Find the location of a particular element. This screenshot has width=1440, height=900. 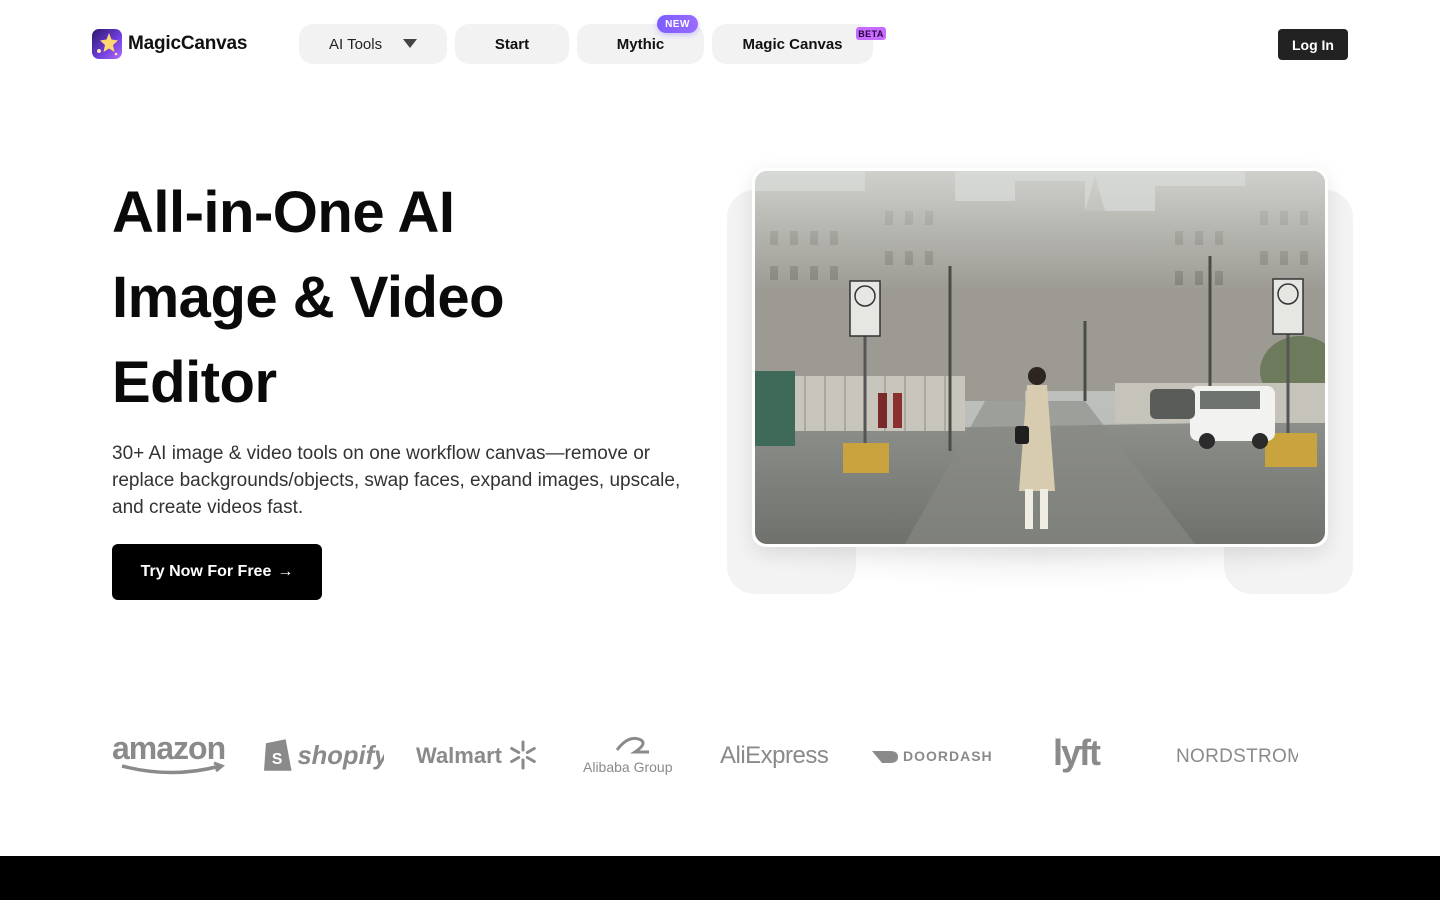

aliexpress-logo: AliExpress is located at coordinates (780, 755).